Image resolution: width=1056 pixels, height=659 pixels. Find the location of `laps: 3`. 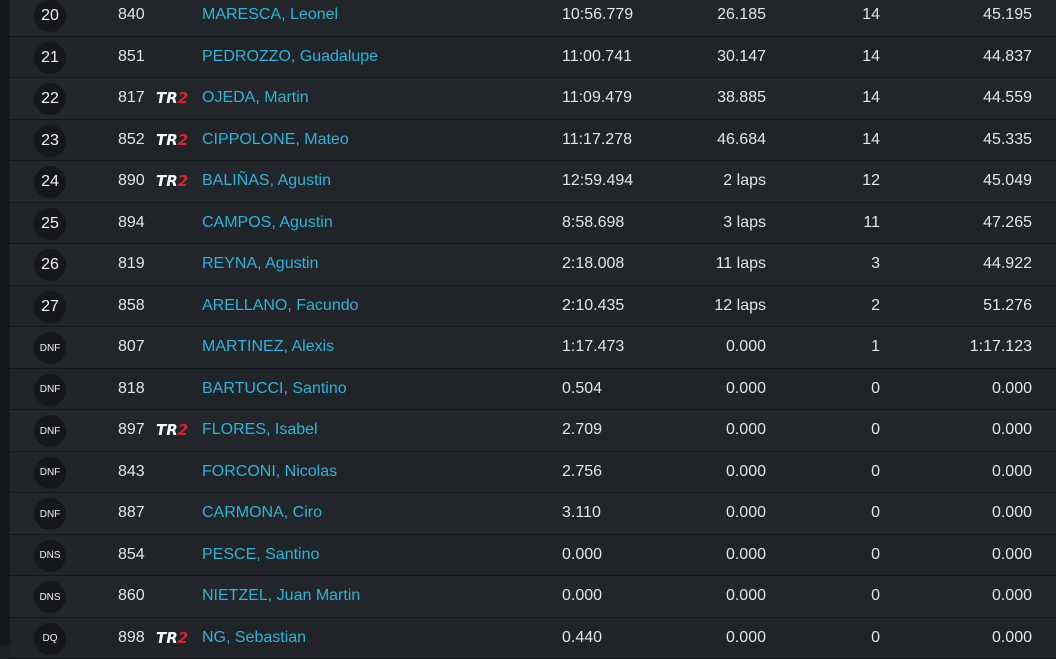

laps: 3 is located at coordinates (875, 264).